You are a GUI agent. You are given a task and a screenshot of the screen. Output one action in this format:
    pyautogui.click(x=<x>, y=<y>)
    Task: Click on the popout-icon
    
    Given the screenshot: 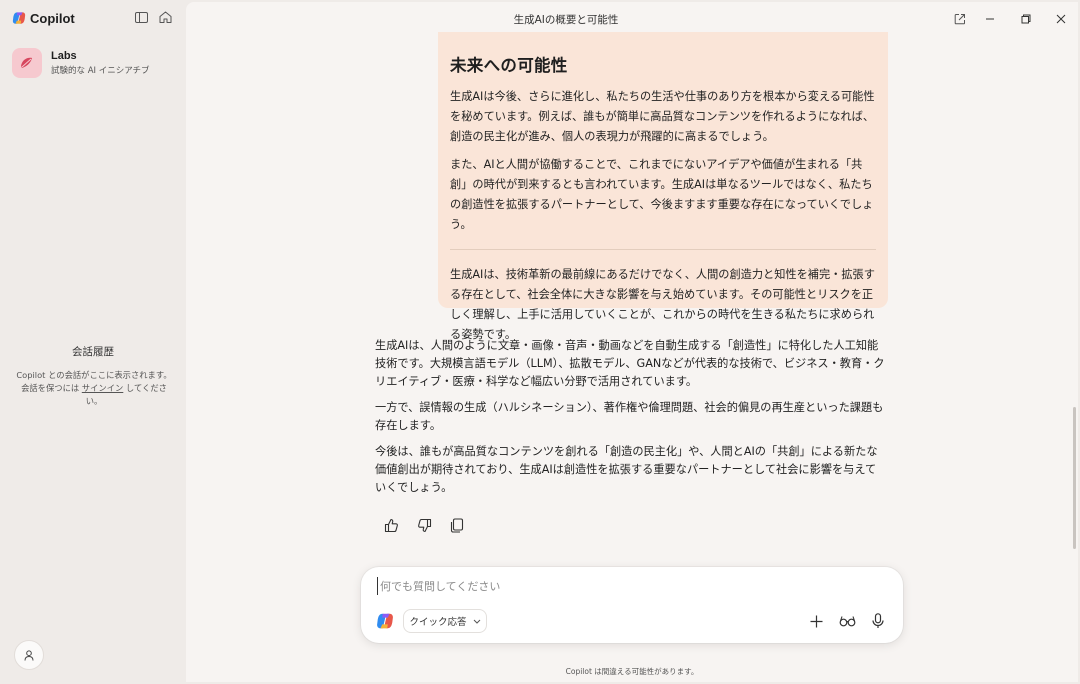 What is the action you would take?
    pyautogui.click(x=959, y=19)
    